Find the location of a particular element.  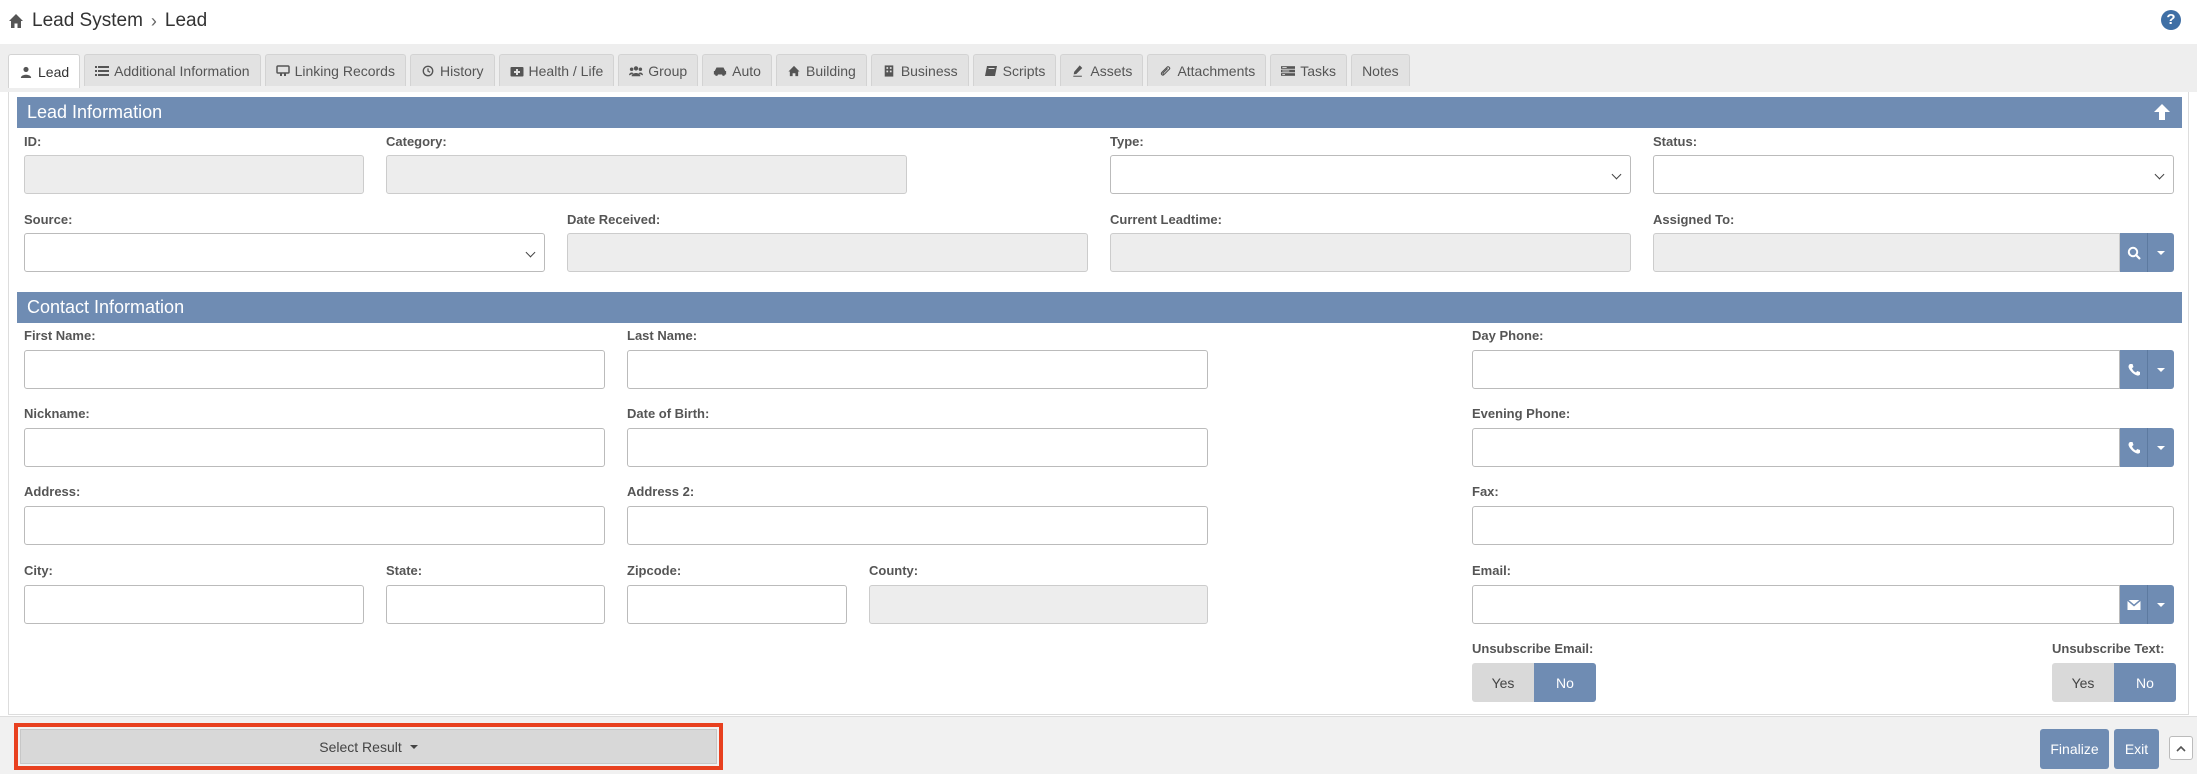

tab-building: Building is located at coordinates (821, 70).